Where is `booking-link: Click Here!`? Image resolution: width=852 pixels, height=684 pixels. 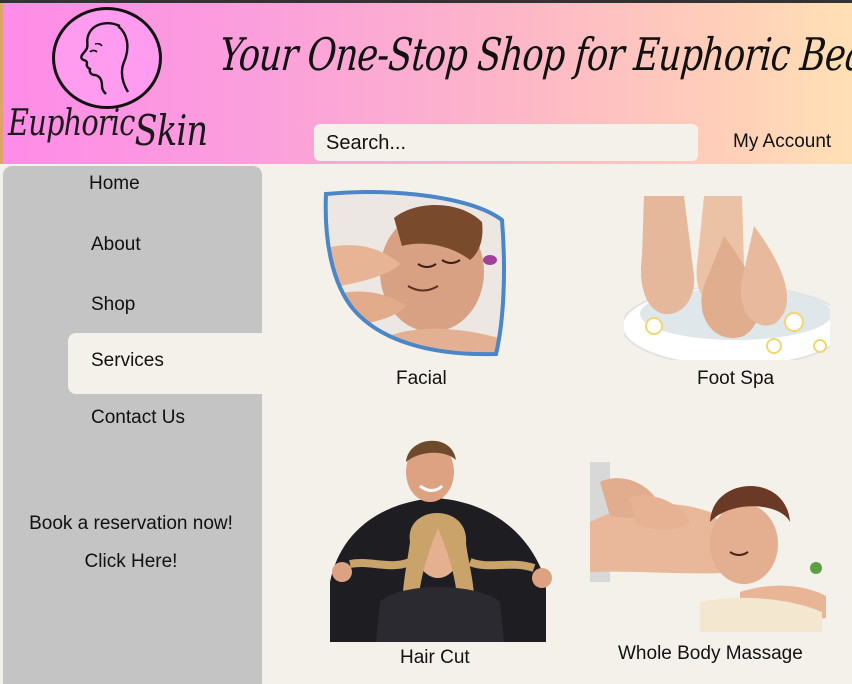 booking-link: Click Here! is located at coordinates (131, 562).